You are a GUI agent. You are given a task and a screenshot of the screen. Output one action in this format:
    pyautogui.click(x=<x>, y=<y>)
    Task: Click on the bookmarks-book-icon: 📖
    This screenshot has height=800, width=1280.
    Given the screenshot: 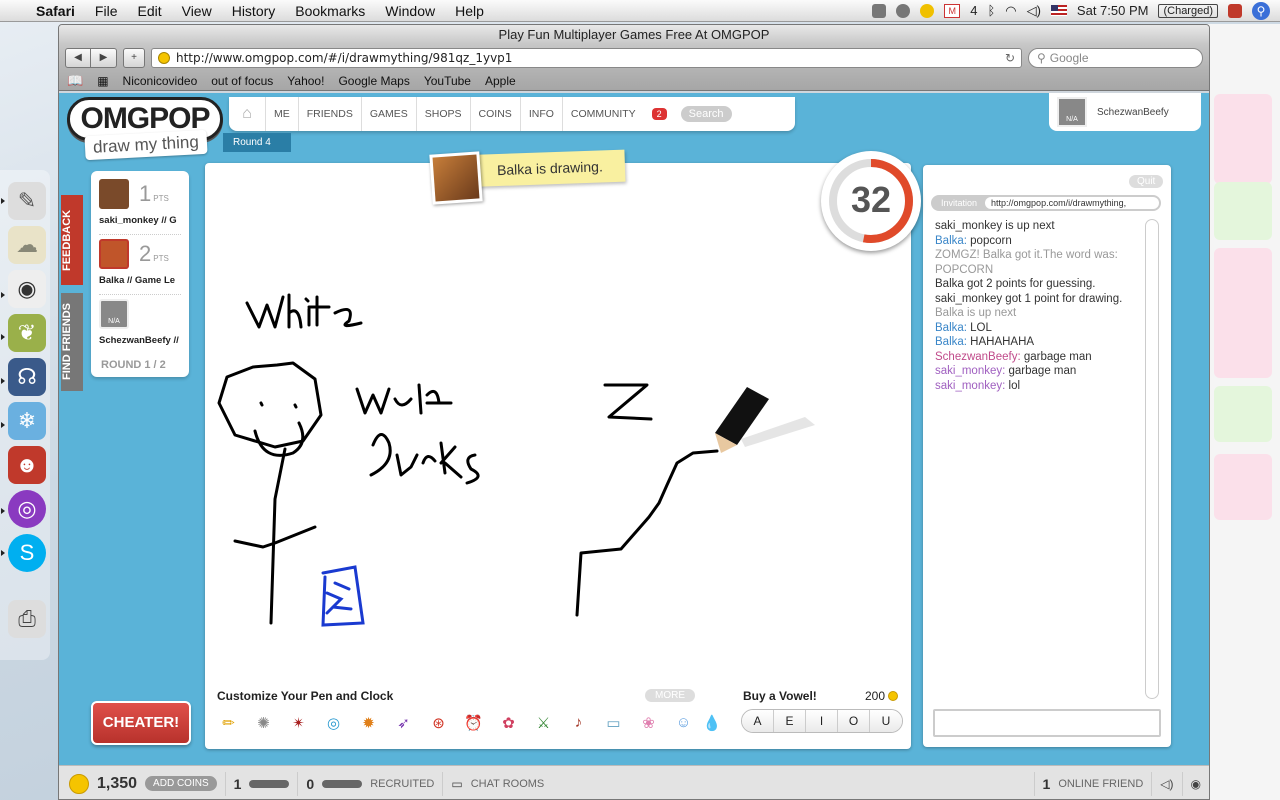 What is the action you would take?
    pyautogui.click(x=75, y=81)
    